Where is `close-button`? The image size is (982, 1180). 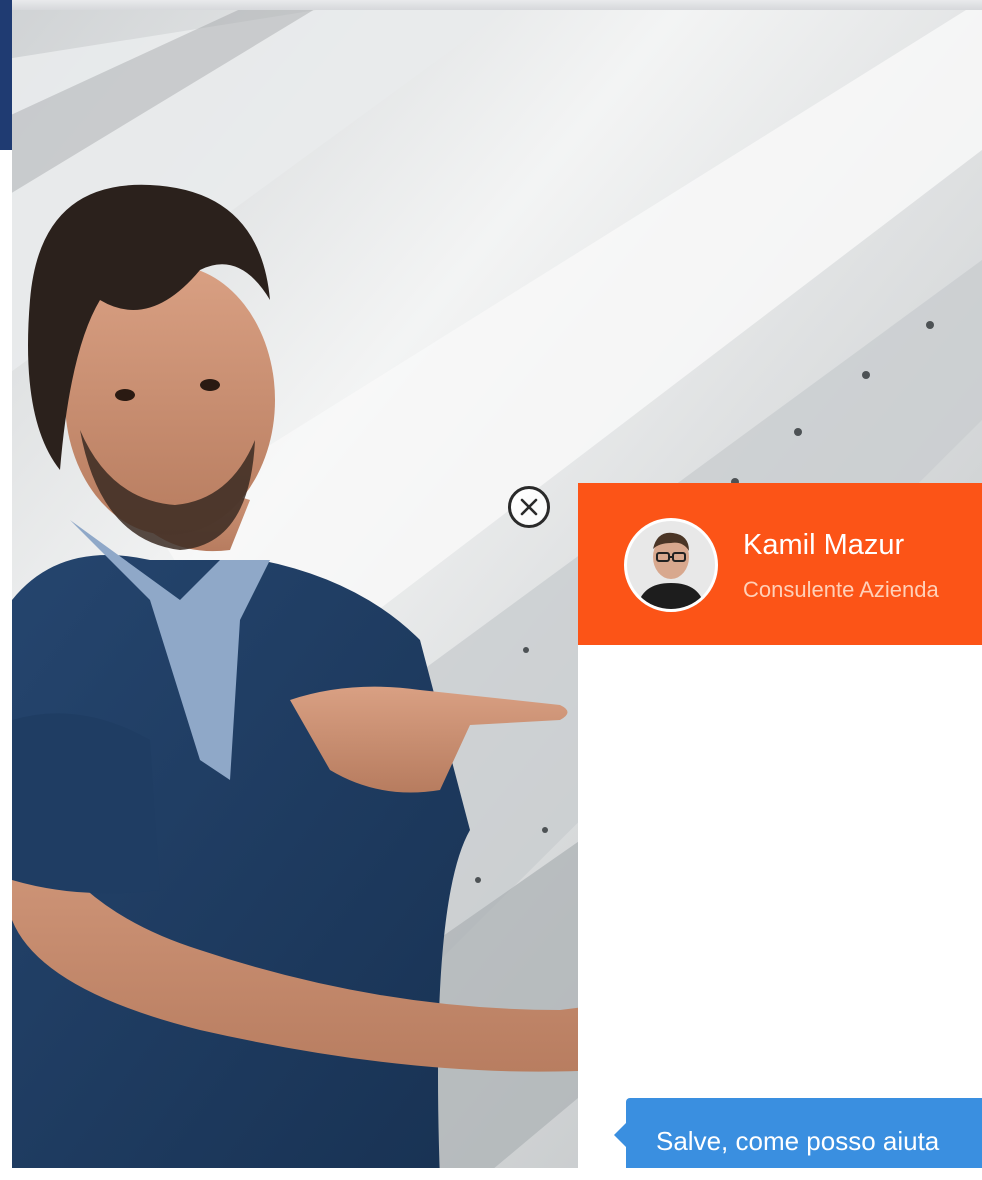 close-button is located at coordinates (529, 507).